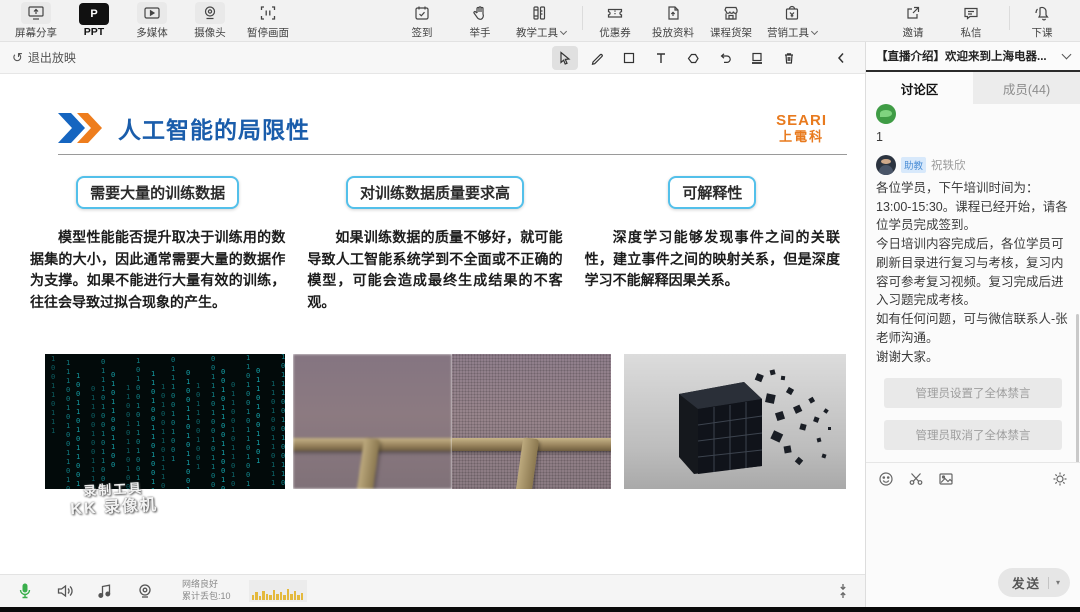 The image size is (1080, 612). I want to click on pause-frame-label: 暂停画面, so click(268, 32).